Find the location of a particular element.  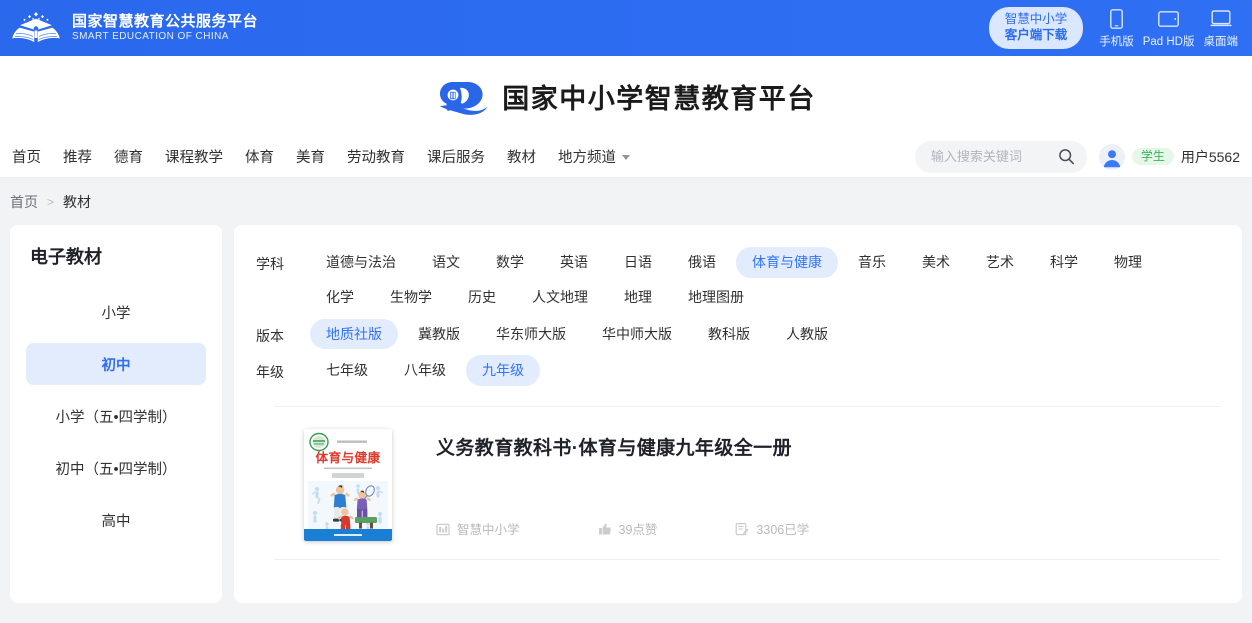

sidebar: 电子教材 小学 初中 小学（五•四学制） 初中（五•四学制） 高中 is located at coordinates (116, 414).